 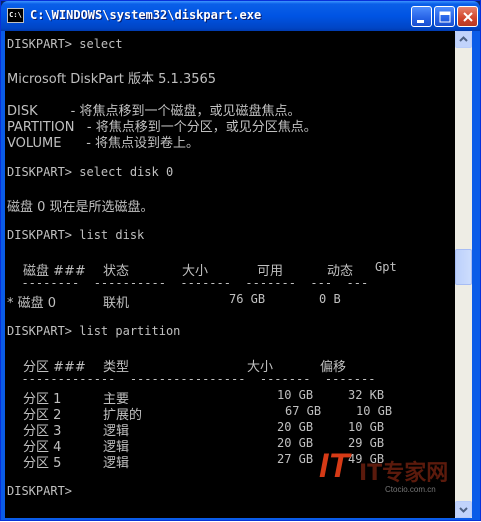 I want to click on free-cell: 0 B, so click(x=330, y=299).